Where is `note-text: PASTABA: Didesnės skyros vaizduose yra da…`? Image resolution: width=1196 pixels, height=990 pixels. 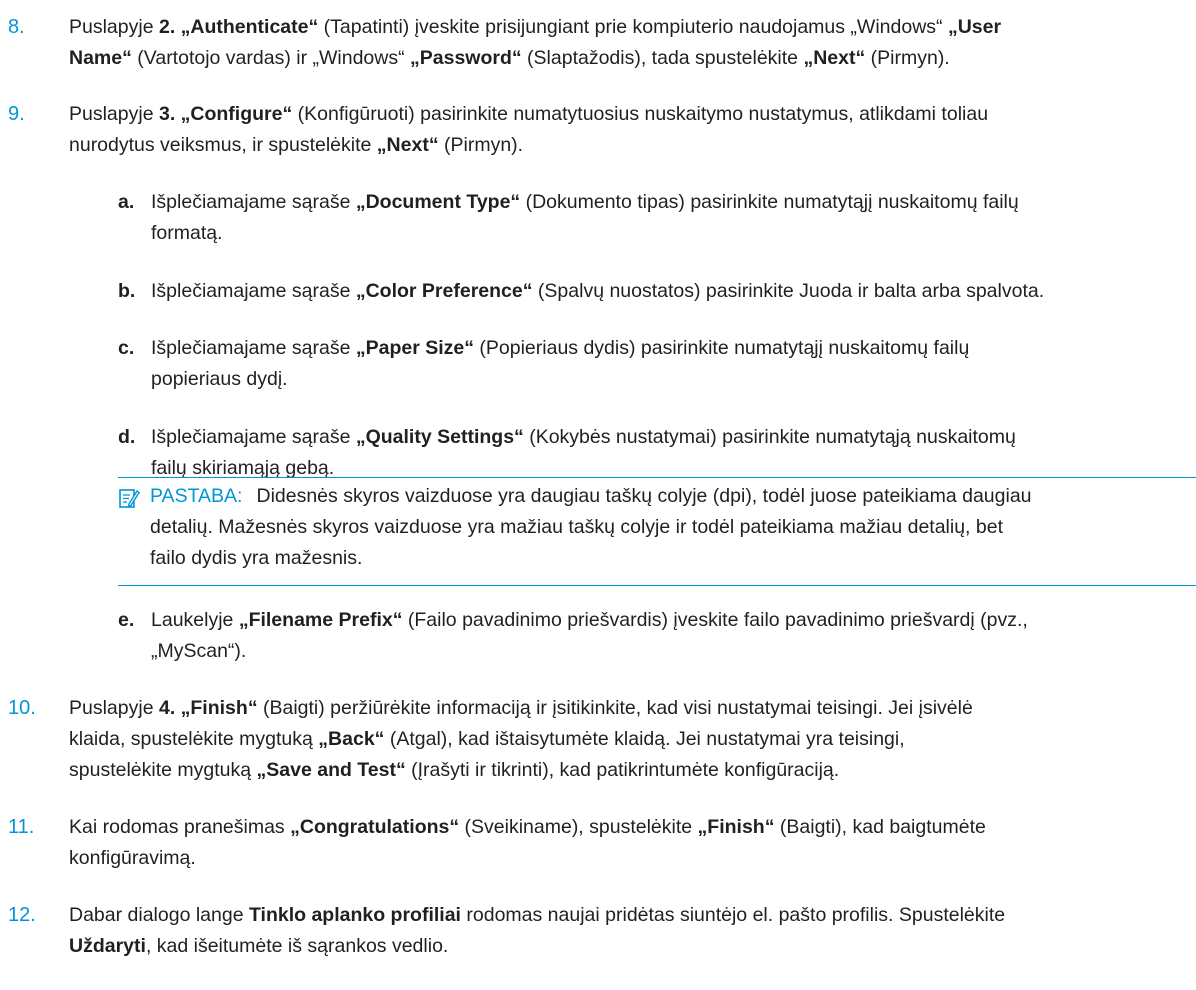 note-text: PASTABA: Didesnės skyros vaizduose yra da… is located at coordinates (591, 527).